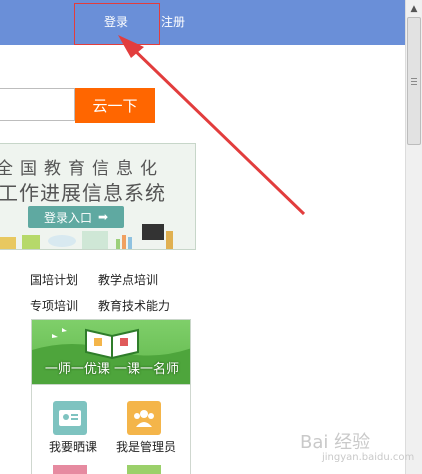  What do you see at coordinates (413, 237) in the screenshot?
I see `vertical-scrollbar: ▲` at bounding box center [413, 237].